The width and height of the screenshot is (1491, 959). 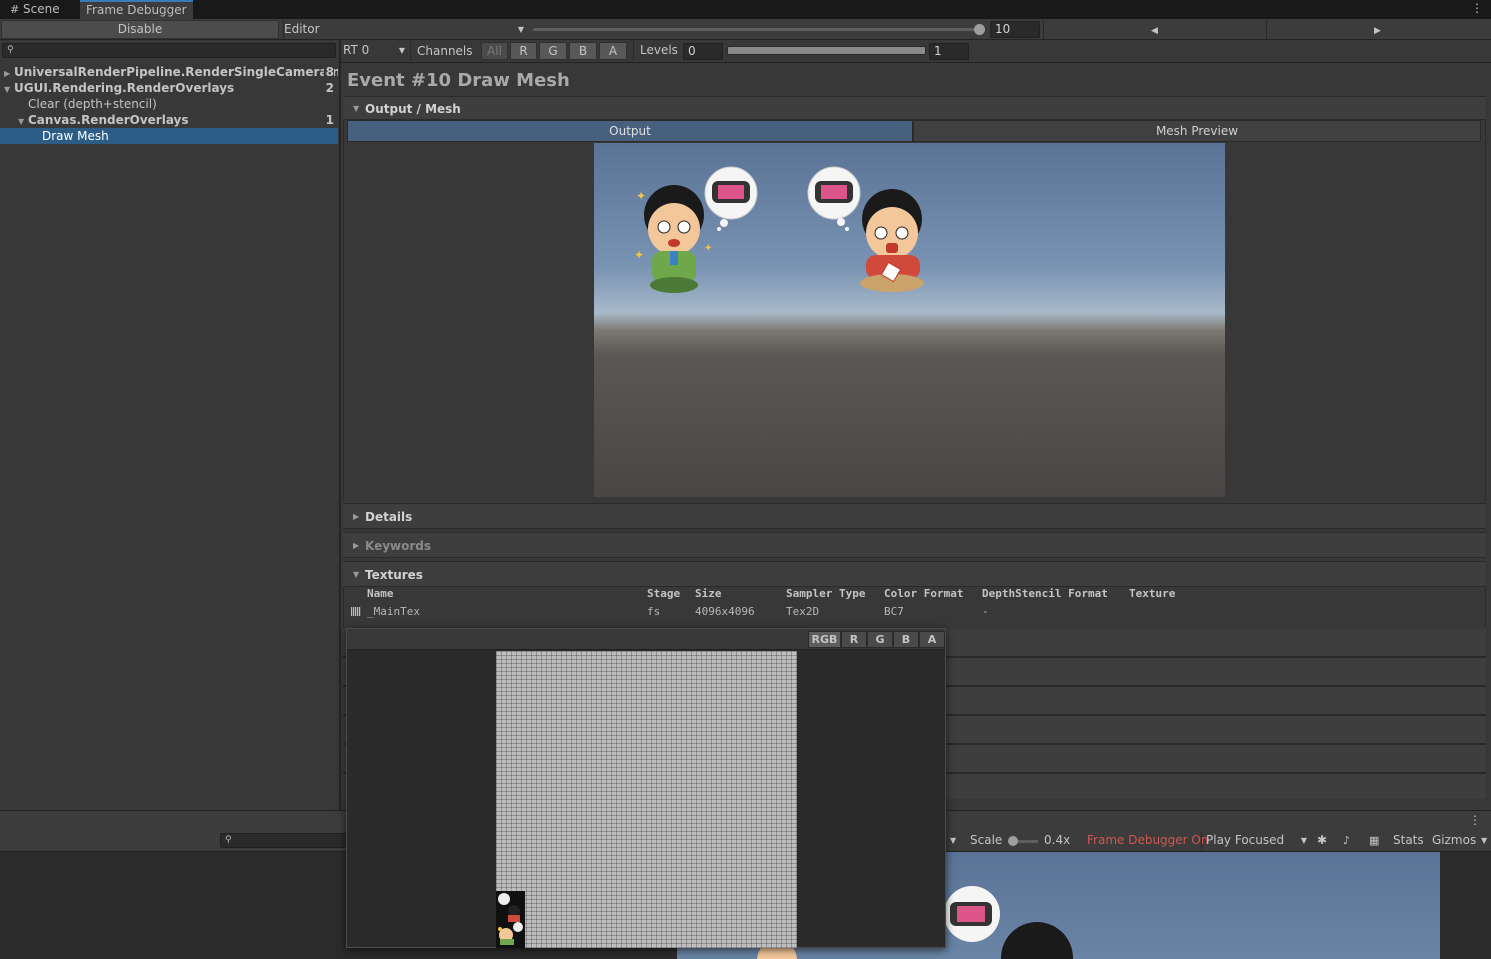 I want to click on channel-toggle-r: R, so click(x=523, y=51).